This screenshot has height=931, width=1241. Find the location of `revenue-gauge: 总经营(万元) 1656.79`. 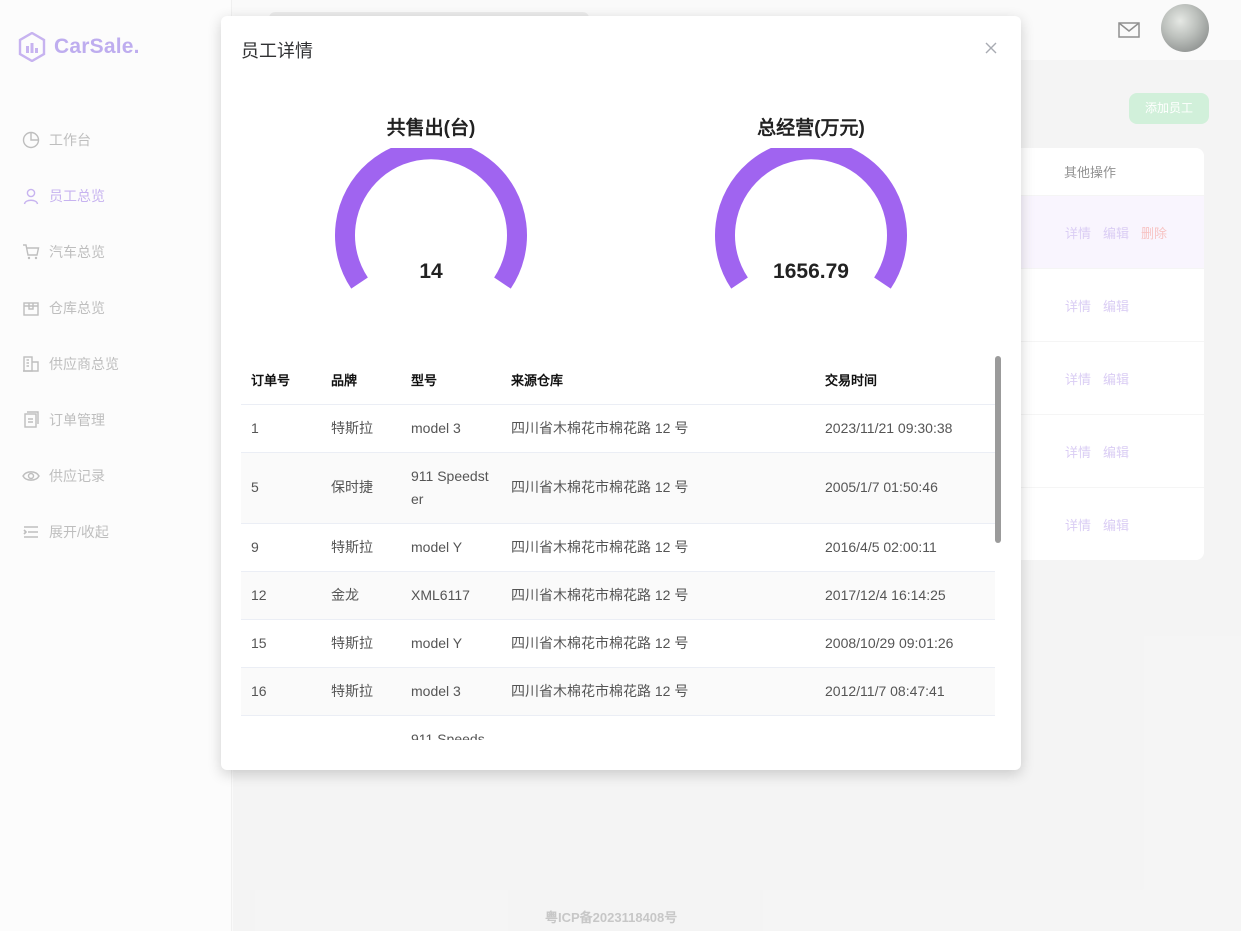

revenue-gauge: 总经营(万元) 1656.79 is located at coordinates (811, 221).